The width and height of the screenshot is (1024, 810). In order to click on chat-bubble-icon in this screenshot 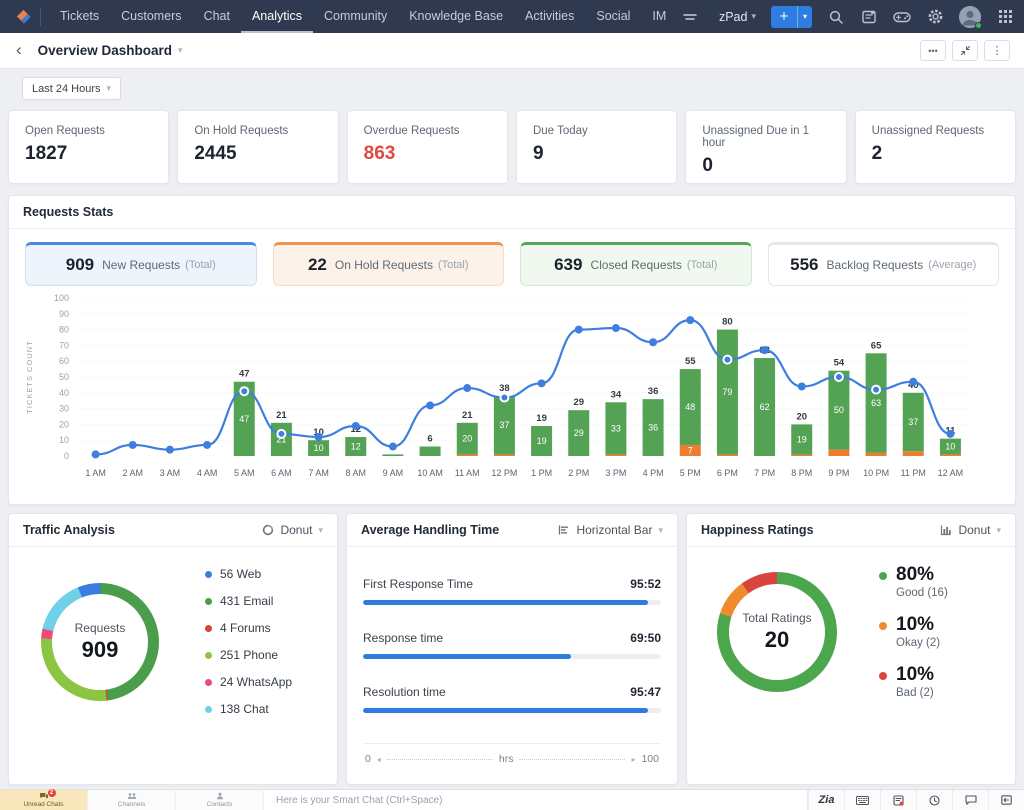, I will do `click(970, 800)`.